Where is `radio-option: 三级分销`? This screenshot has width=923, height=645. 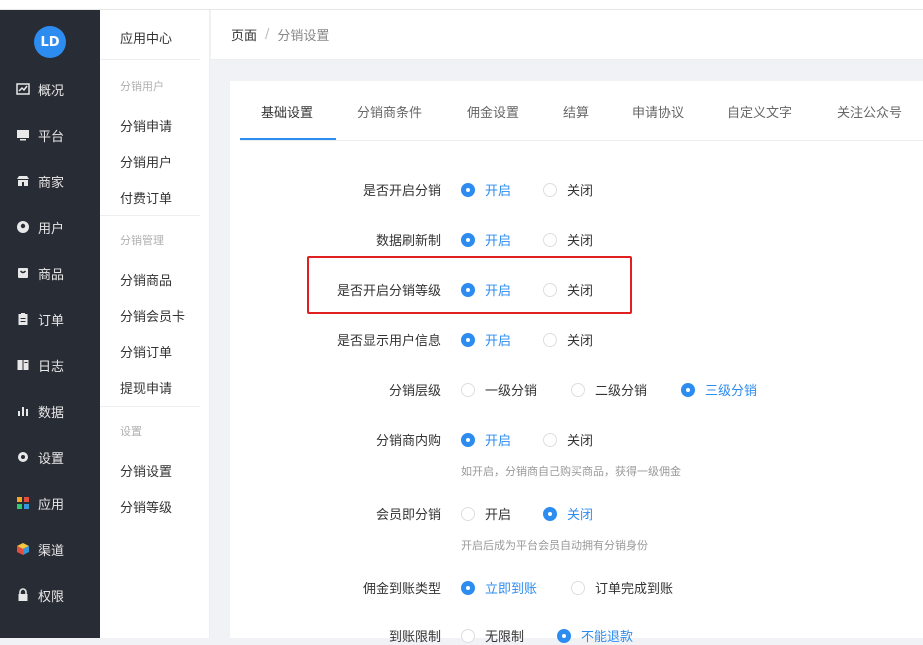
radio-option: 三级分销 is located at coordinates (719, 389).